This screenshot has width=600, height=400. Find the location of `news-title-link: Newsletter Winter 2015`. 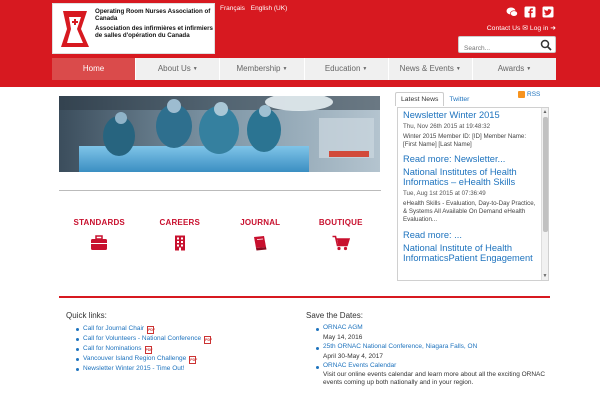

news-title-link: Newsletter Winter 2015 is located at coordinates (471, 115).